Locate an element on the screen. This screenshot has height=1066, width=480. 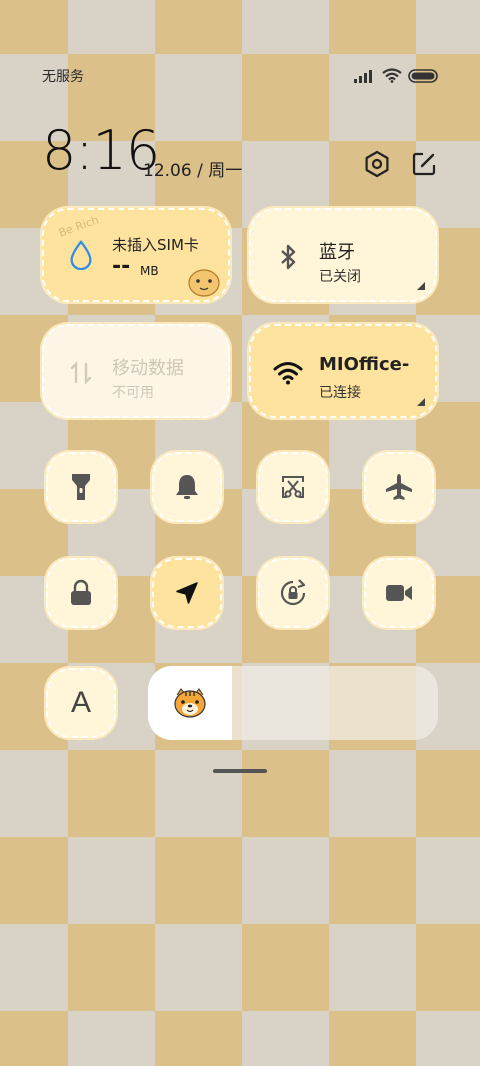
drag-handle is located at coordinates (240, 771).